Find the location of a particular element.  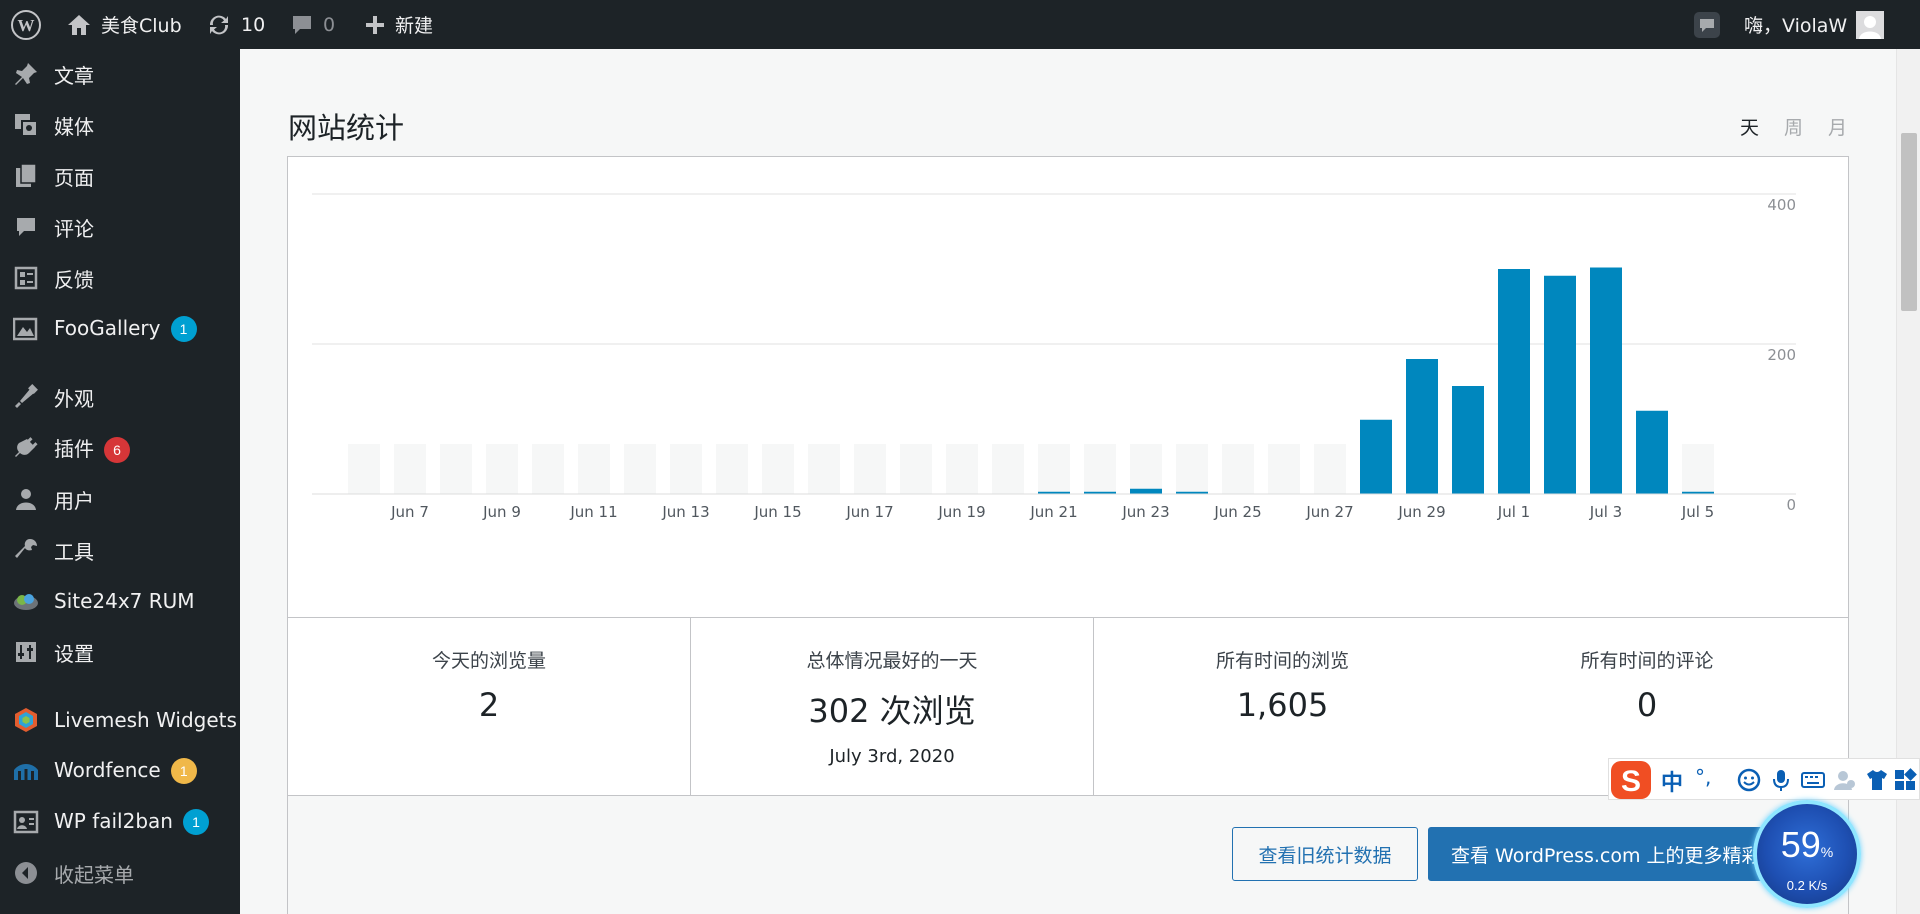

stat-alltime-comments-value: 0 is located at coordinates (1647, 705).